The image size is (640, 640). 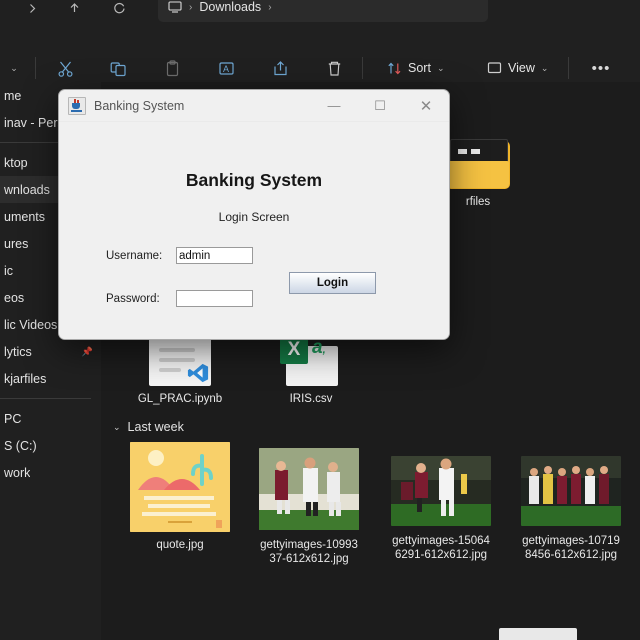 What do you see at coordinates (334, 105) in the screenshot?
I see `minimize-button: —` at bounding box center [334, 105].